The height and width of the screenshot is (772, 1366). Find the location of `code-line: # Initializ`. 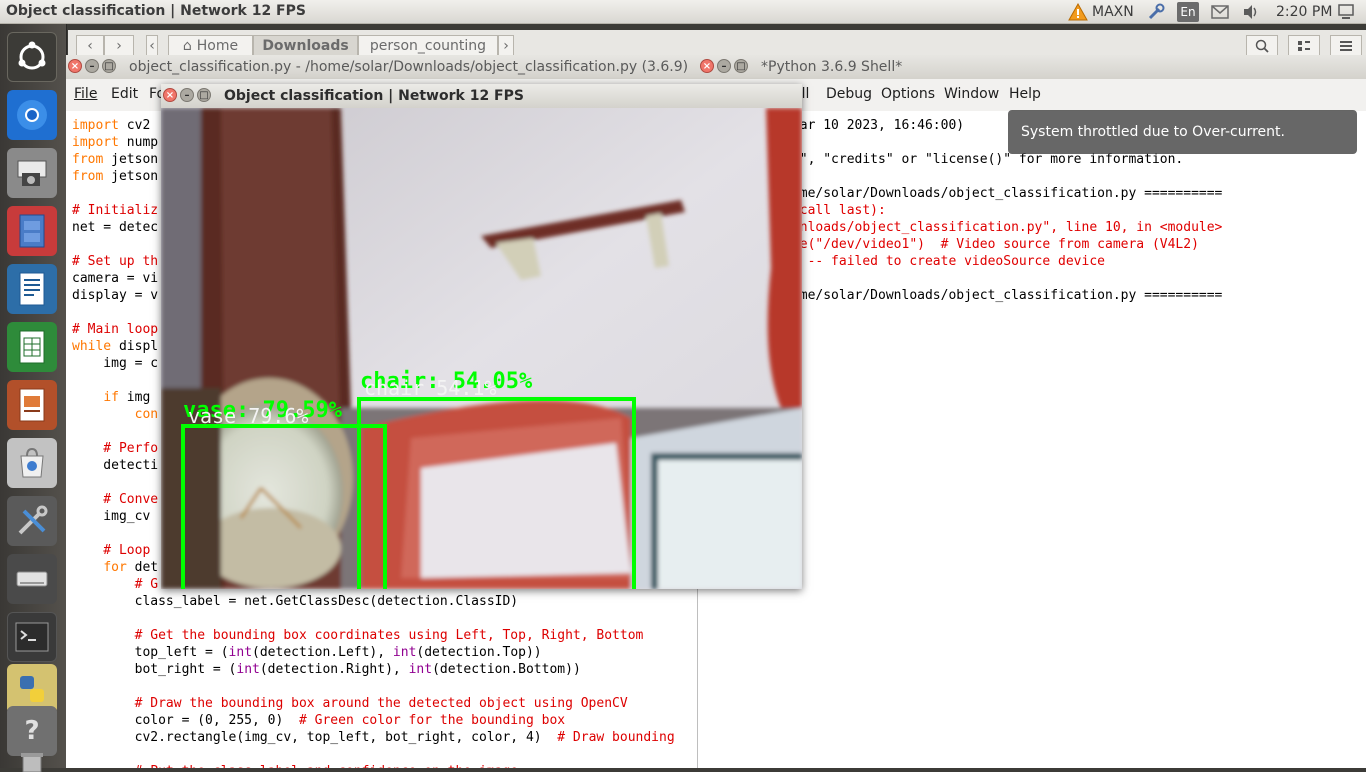

code-line: # Initializ is located at coordinates (115, 210).